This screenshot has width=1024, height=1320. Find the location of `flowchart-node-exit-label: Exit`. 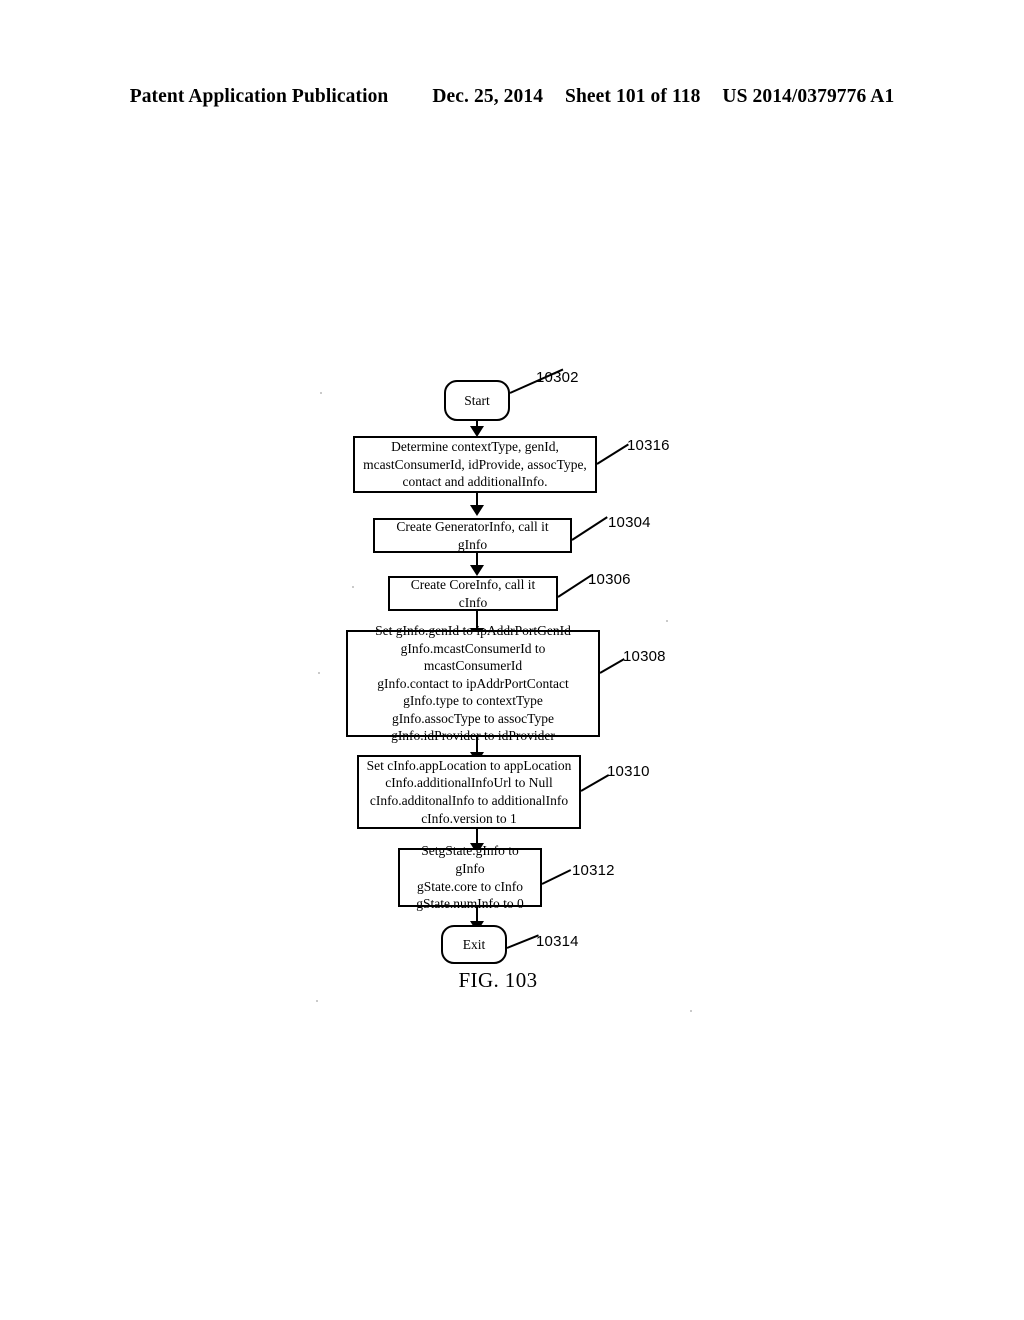

flowchart-node-exit-label: Exit is located at coordinates (474, 944).